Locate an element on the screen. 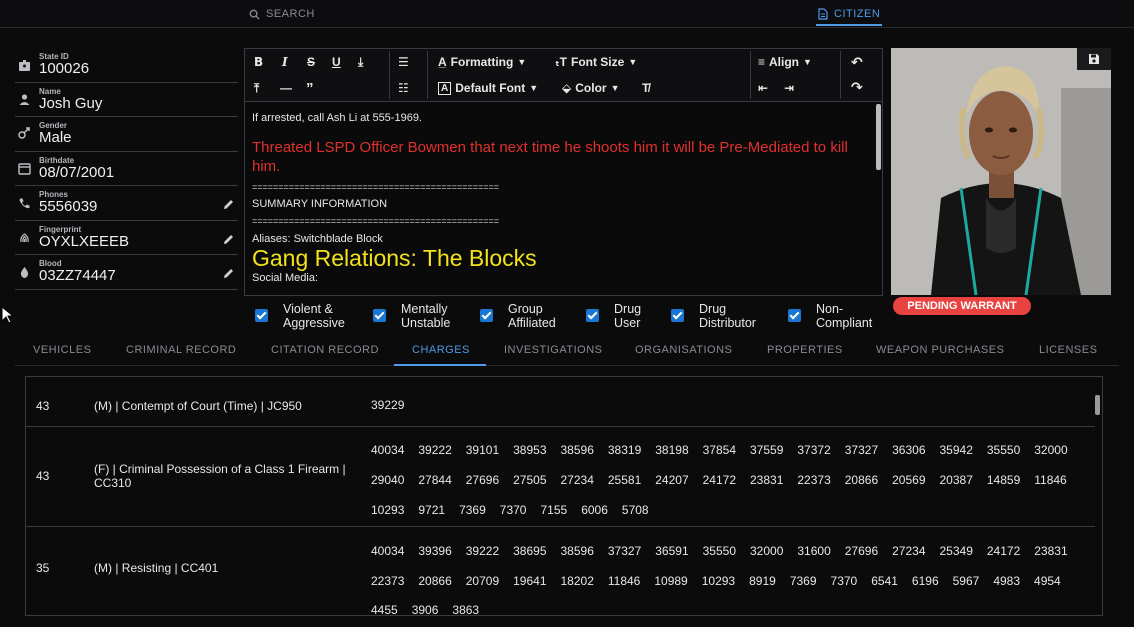  report-id: 35942 is located at coordinates (956, 450).